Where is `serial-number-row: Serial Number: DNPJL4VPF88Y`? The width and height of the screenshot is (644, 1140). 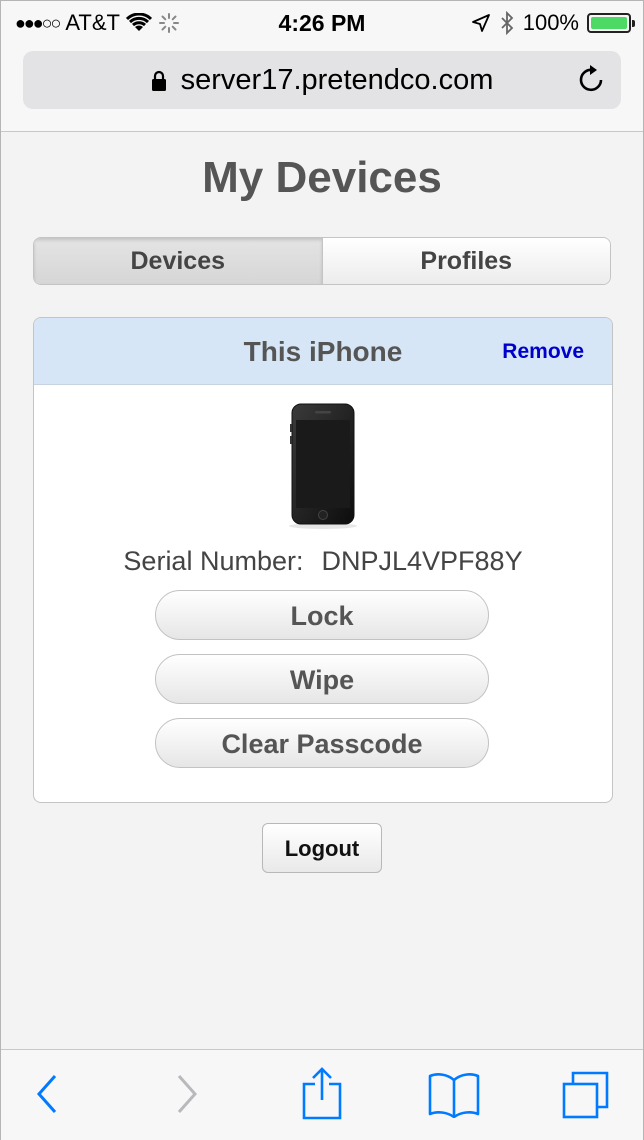
serial-number-row: Serial Number: DNPJL4VPF88Y is located at coordinates (323, 561).